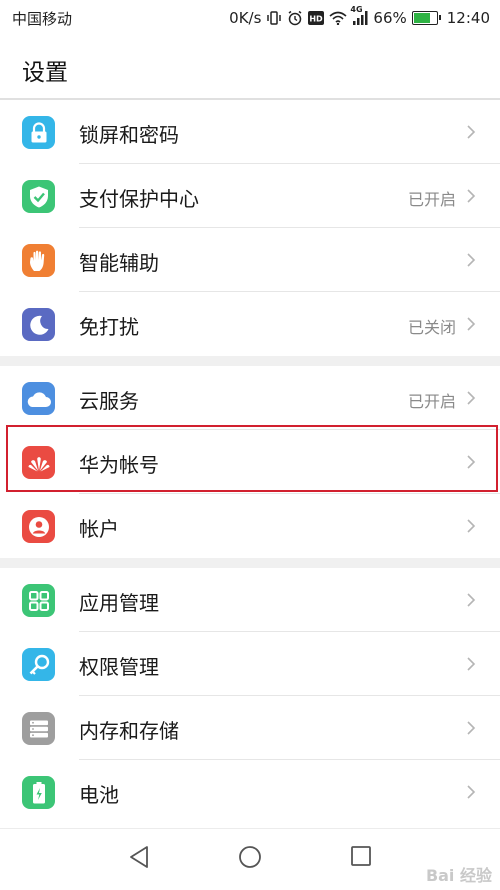 The height and width of the screenshot is (890, 500). I want to click on settings-item-label: 内存和存储, so click(129, 731).